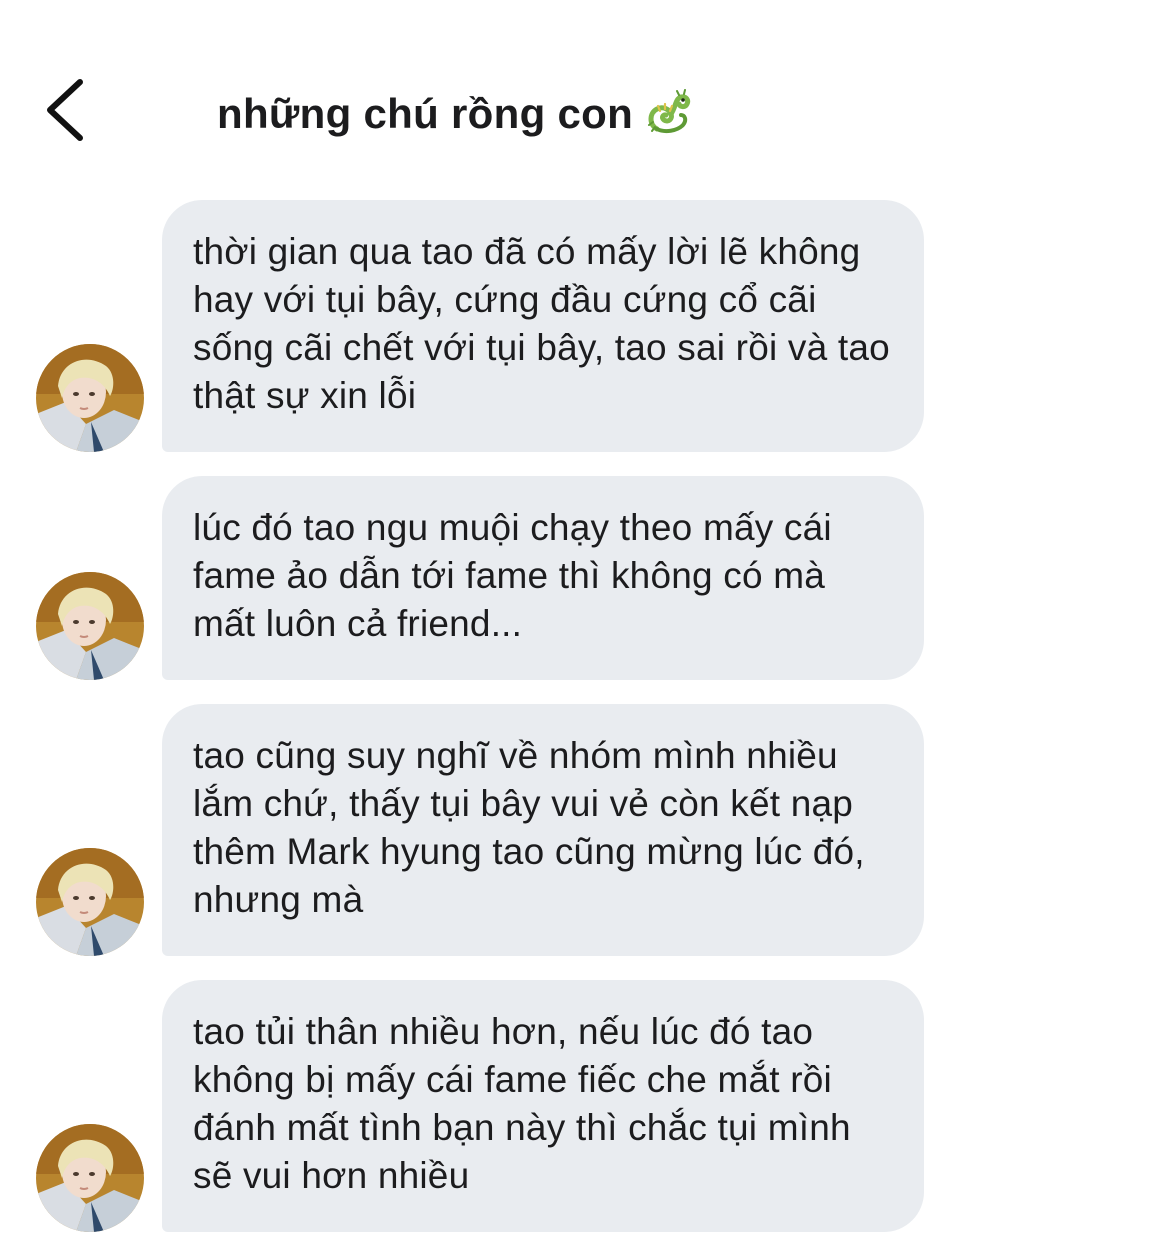 The height and width of the screenshot is (1240, 1169). I want to click on chevron-left-icon, so click(65, 110).